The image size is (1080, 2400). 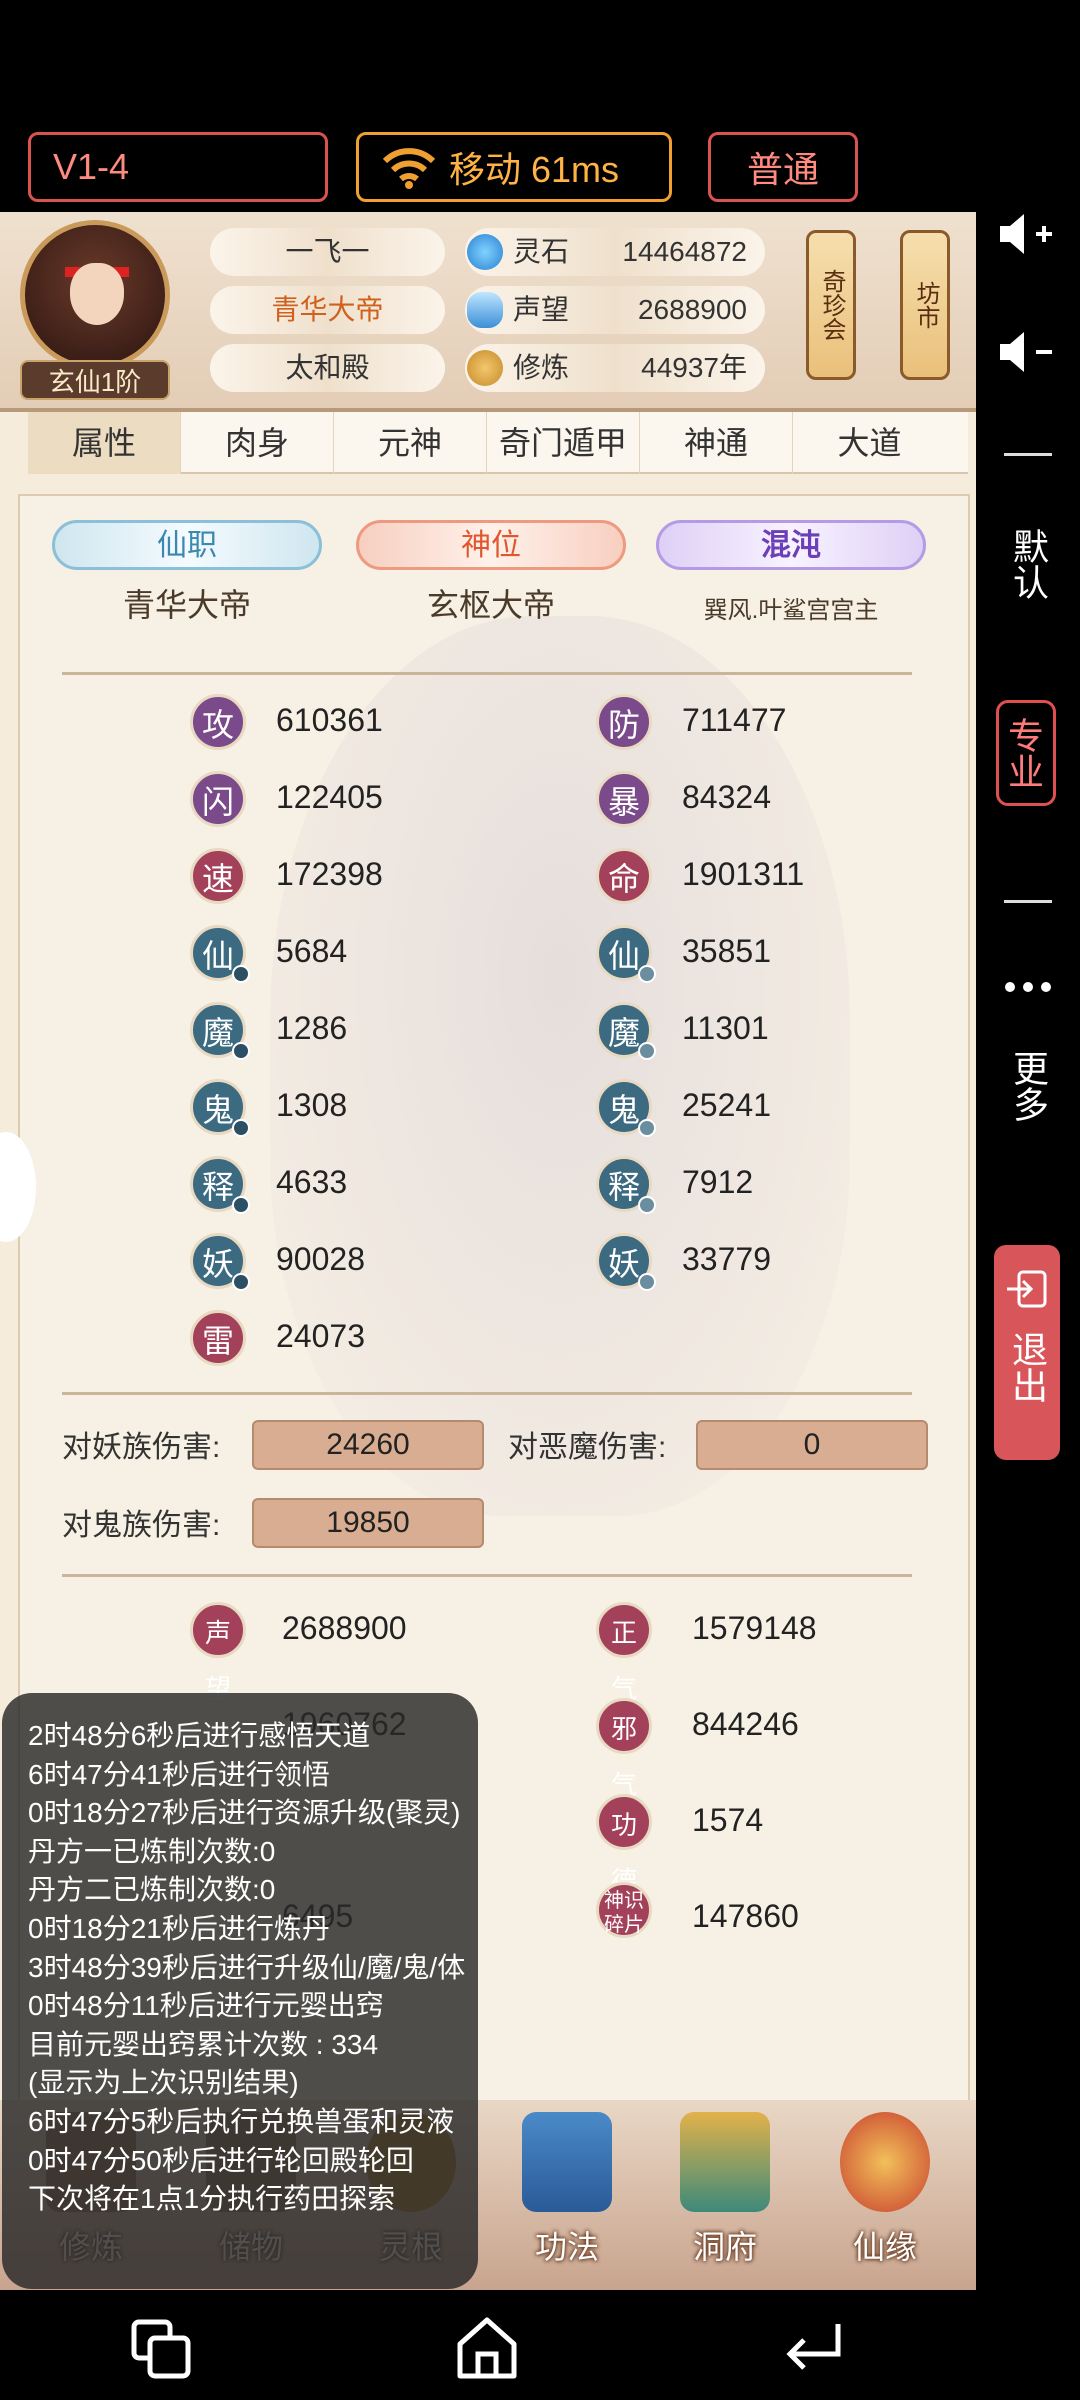 What do you see at coordinates (725, 1028) in the screenshot?
I see `stat-value: 11301` at bounding box center [725, 1028].